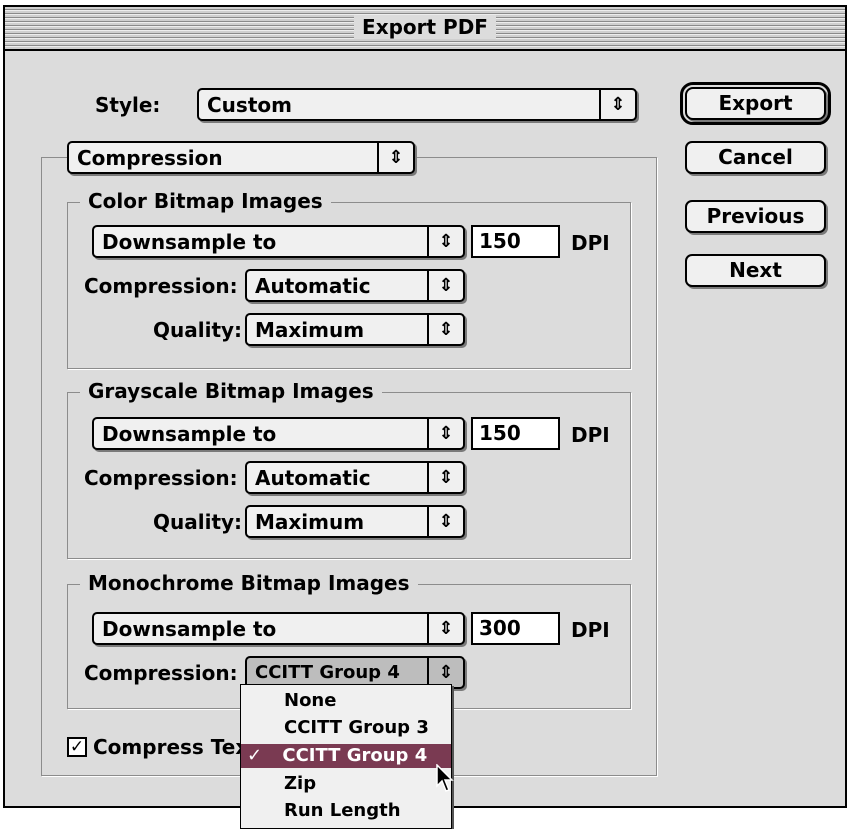 The image size is (849, 829). Describe the element at coordinates (755, 103) in the screenshot. I see `export-button: Export` at that location.